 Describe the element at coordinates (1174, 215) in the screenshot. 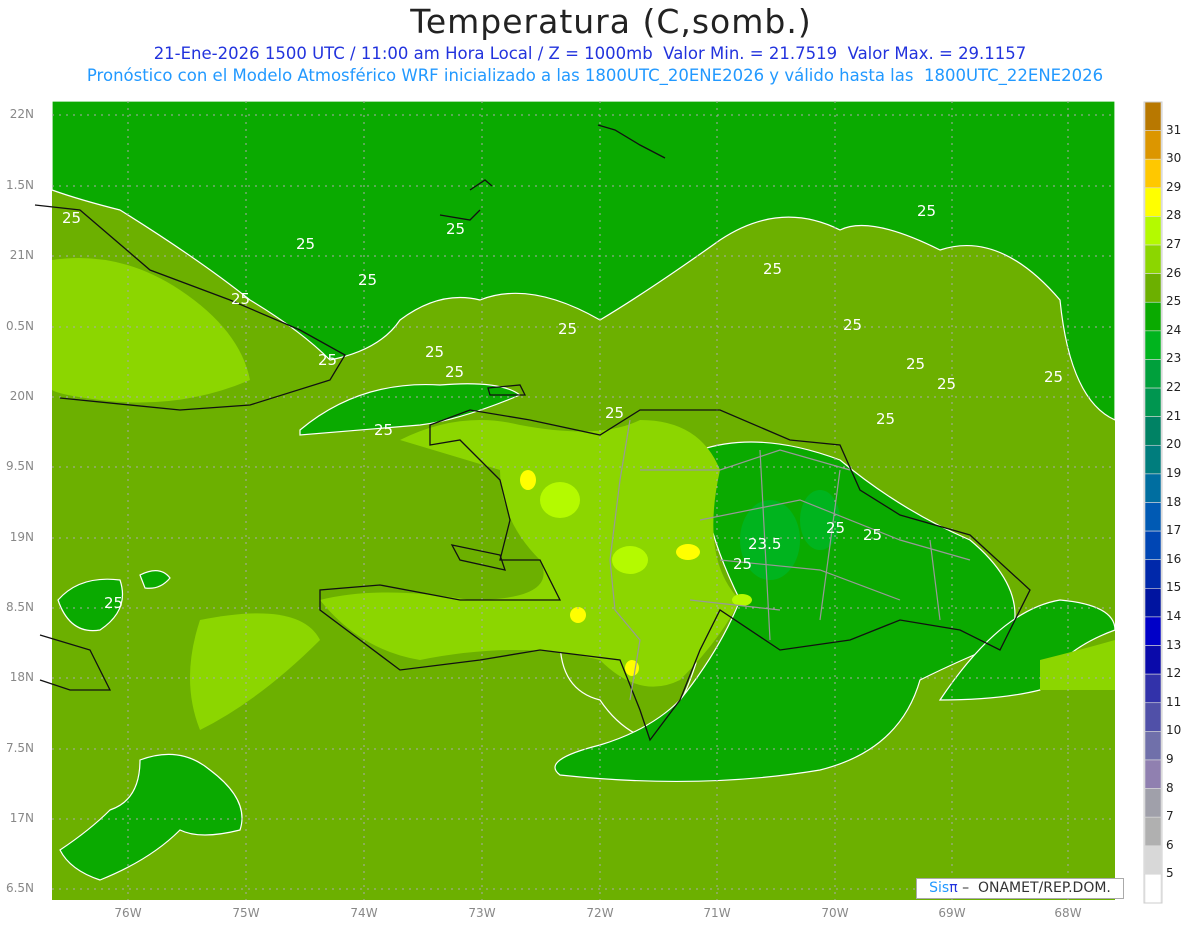

I see `colorbar-label: 28` at that location.